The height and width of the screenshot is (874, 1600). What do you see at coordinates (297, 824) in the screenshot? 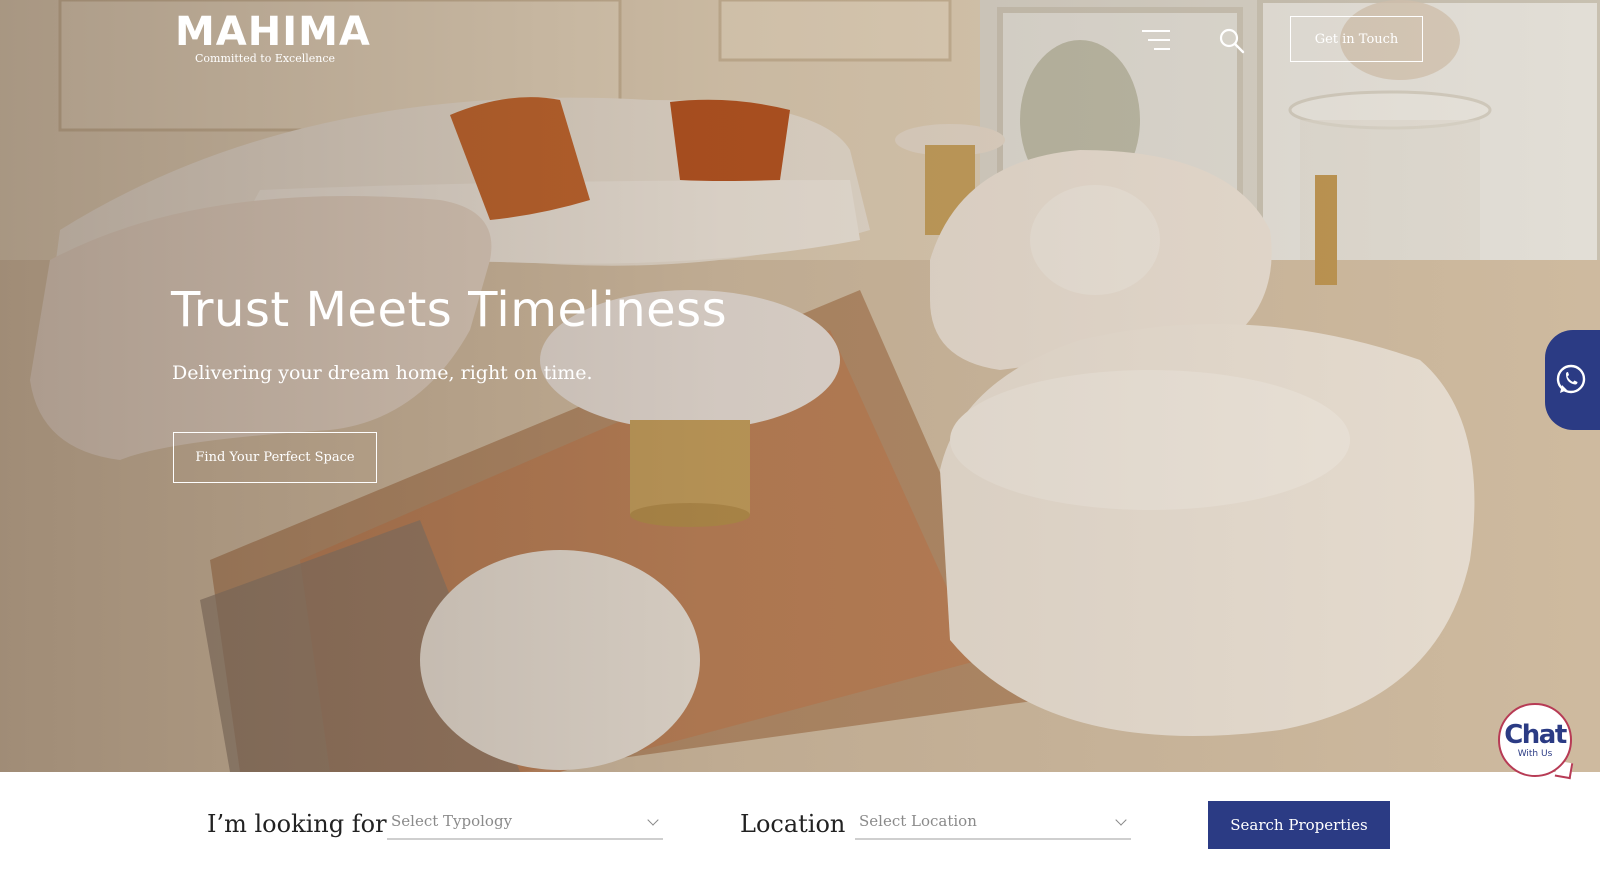
I see `looking-for-label: I’m looking for` at bounding box center [297, 824].